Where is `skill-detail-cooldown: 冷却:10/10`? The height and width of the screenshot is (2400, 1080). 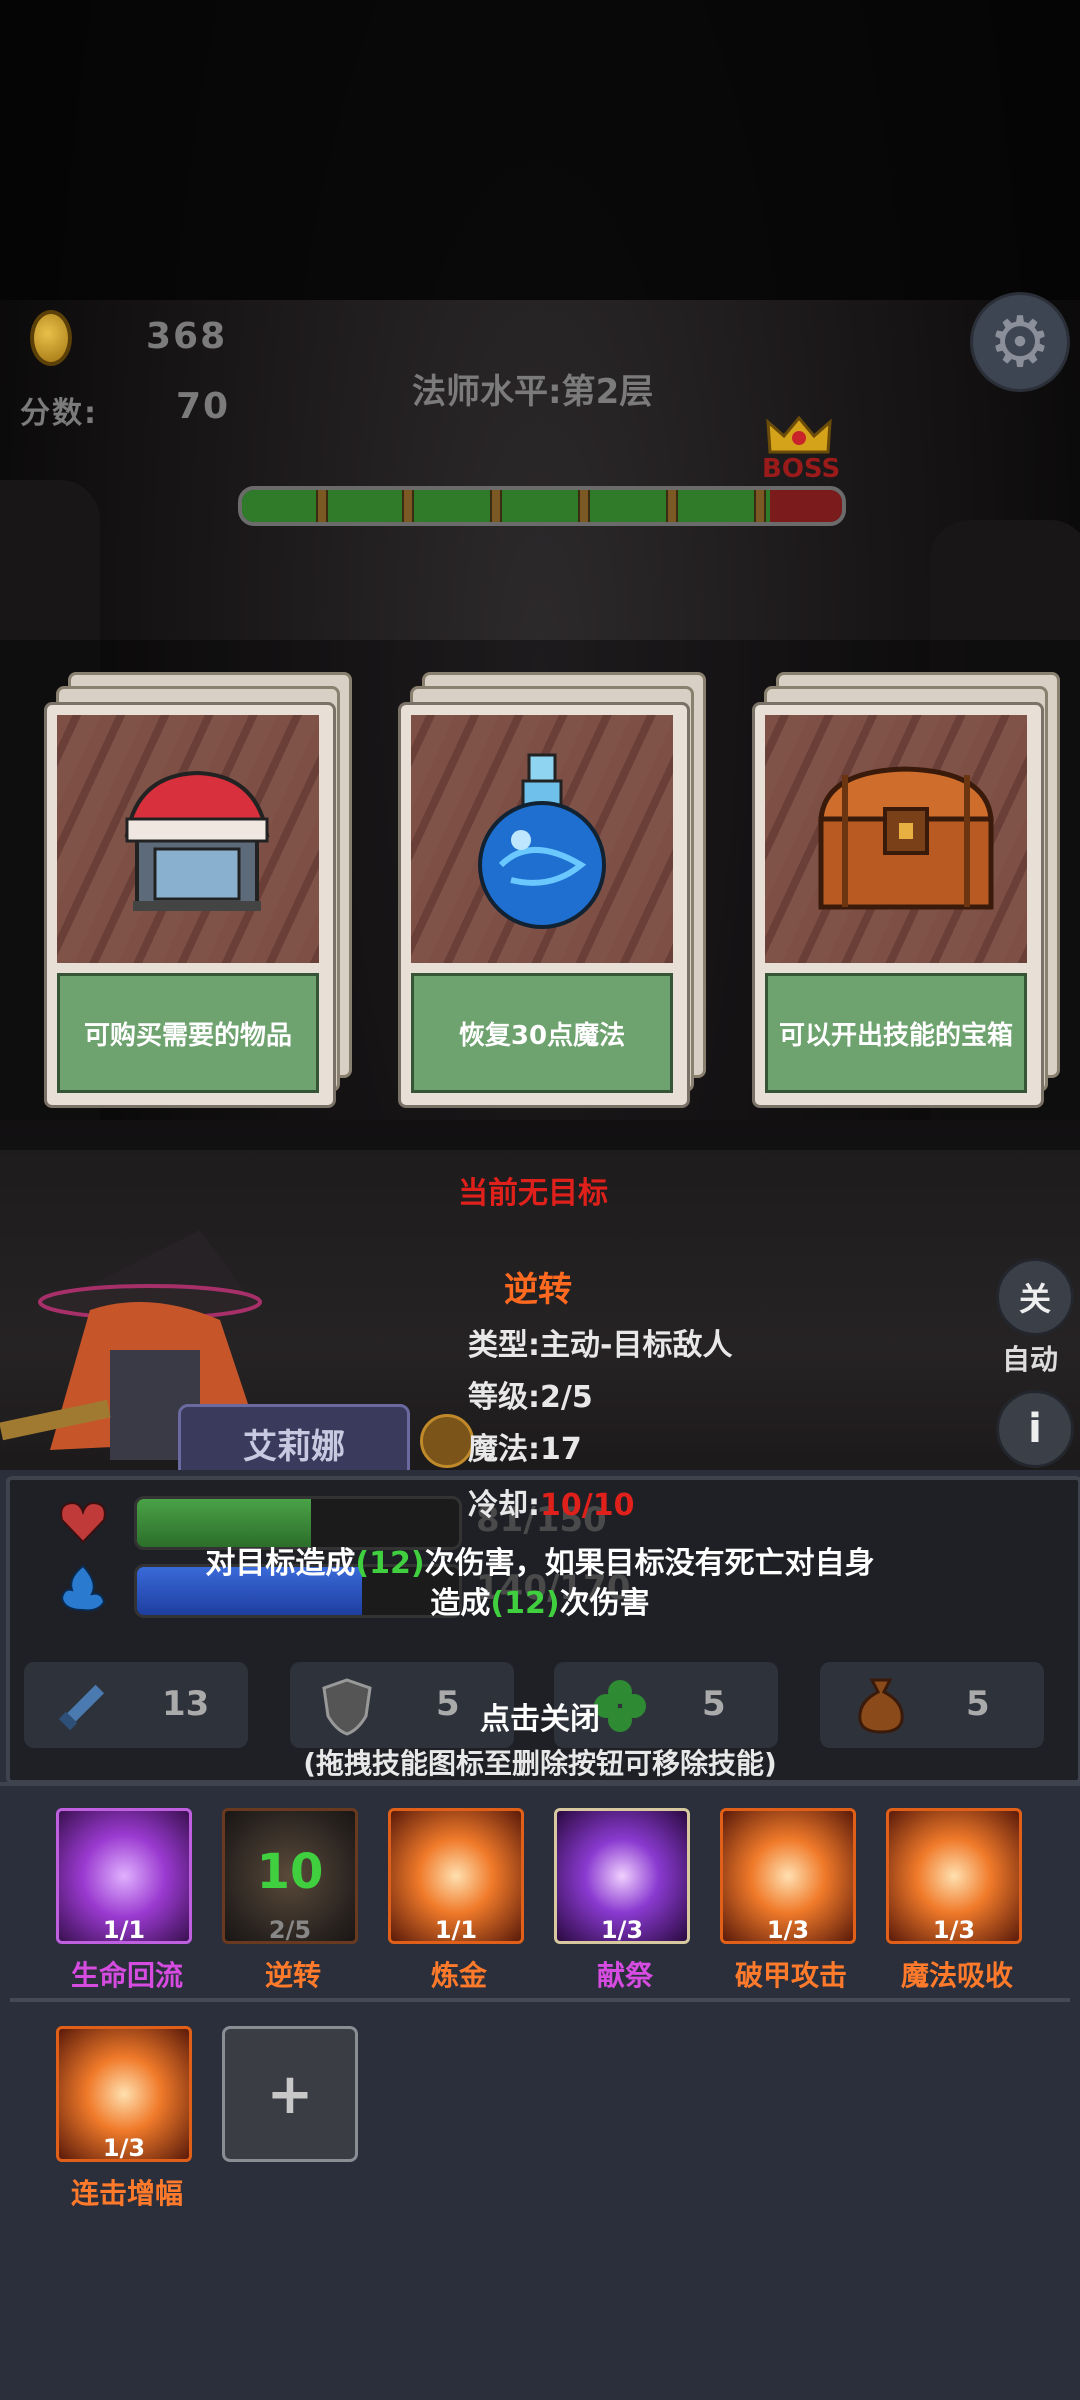
skill-detail-cooldown: 冷却:10/10 is located at coordinates (551, 1502).